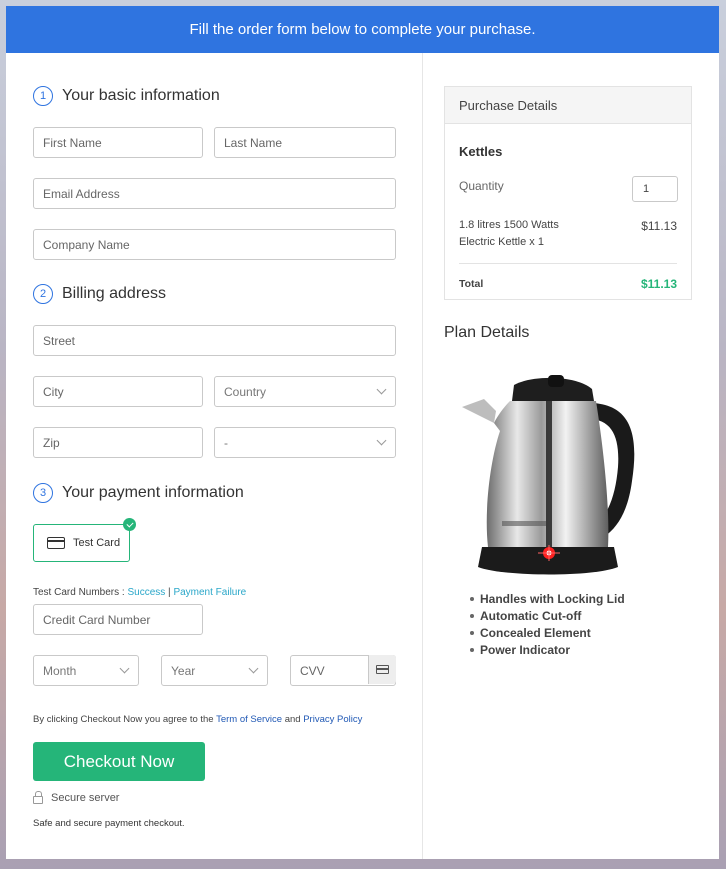  What do you see at coordinates (568, 263) in the screenshot?
I see `summary-divider` at bounding box center [568, 263].